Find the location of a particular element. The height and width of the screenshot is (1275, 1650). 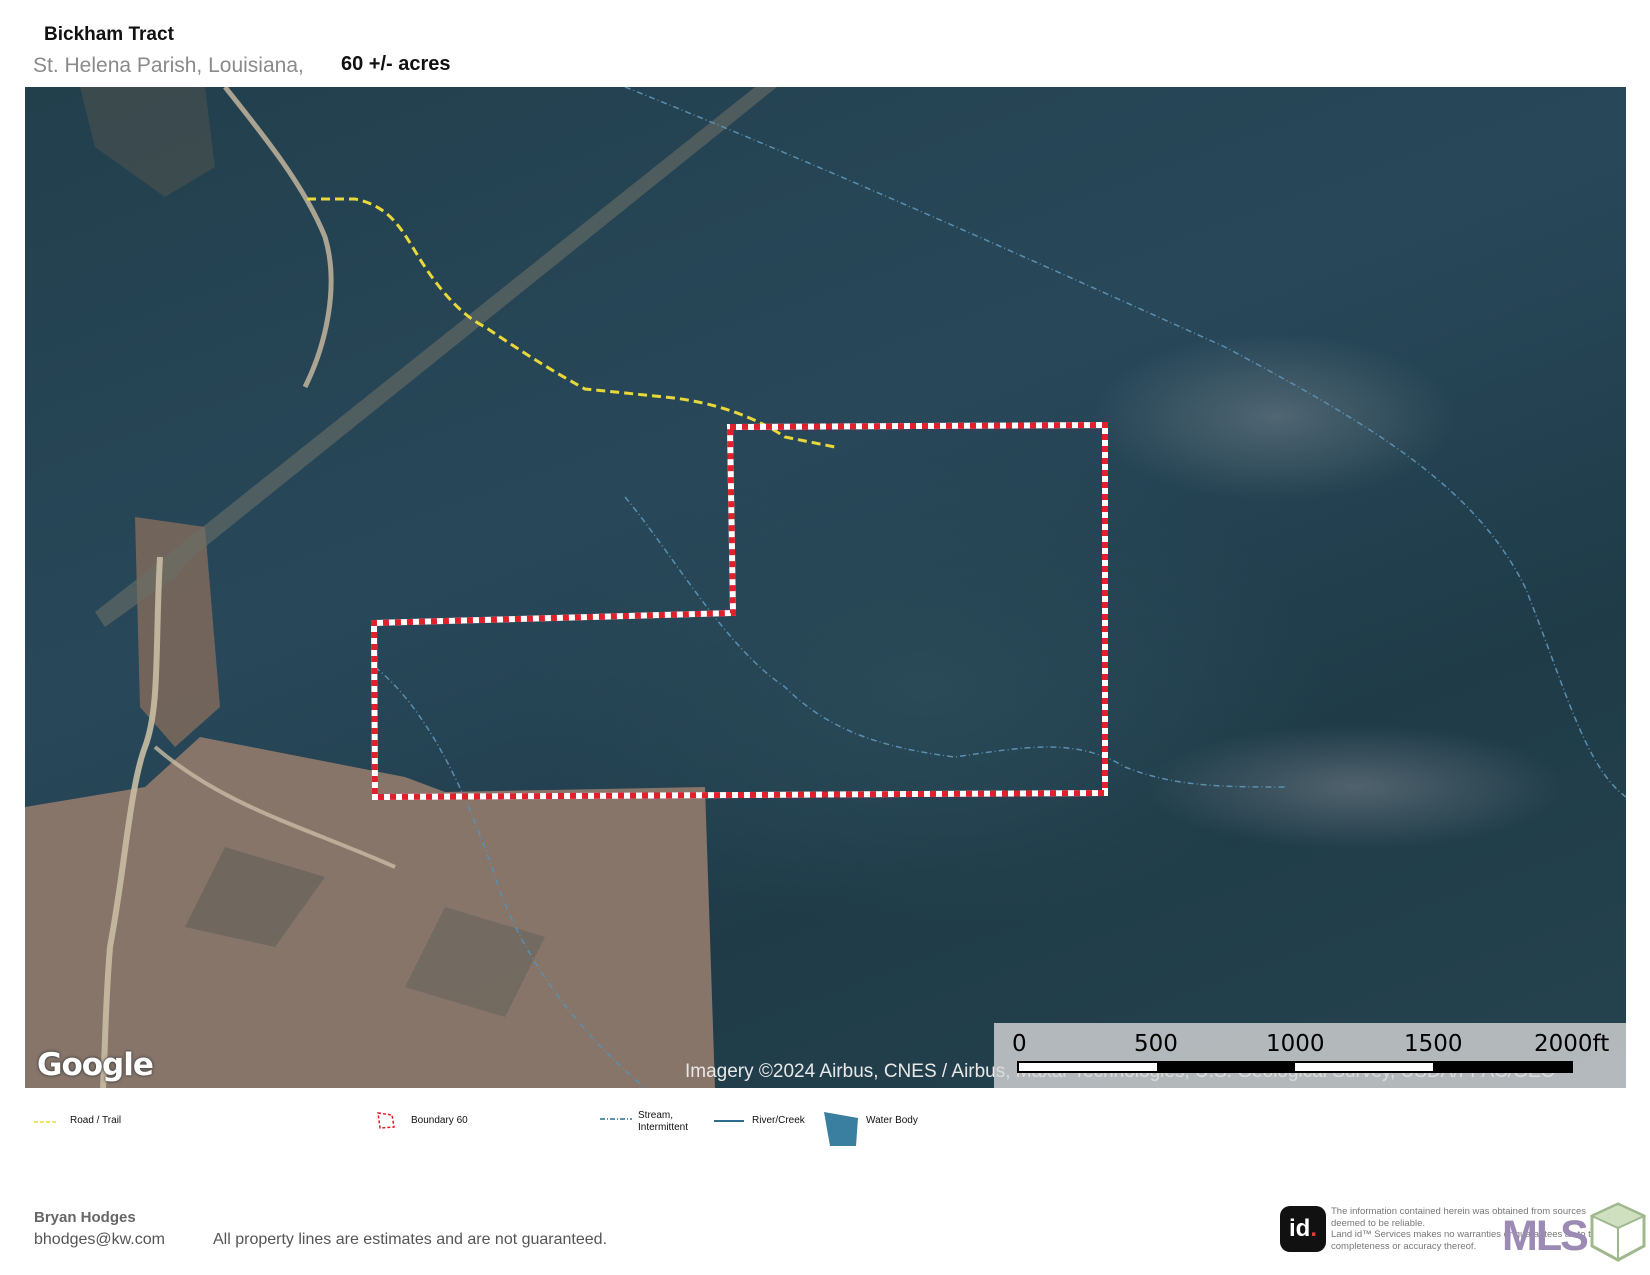

agent-name: Bryan Hodges is located at coordinates (85, 1217).